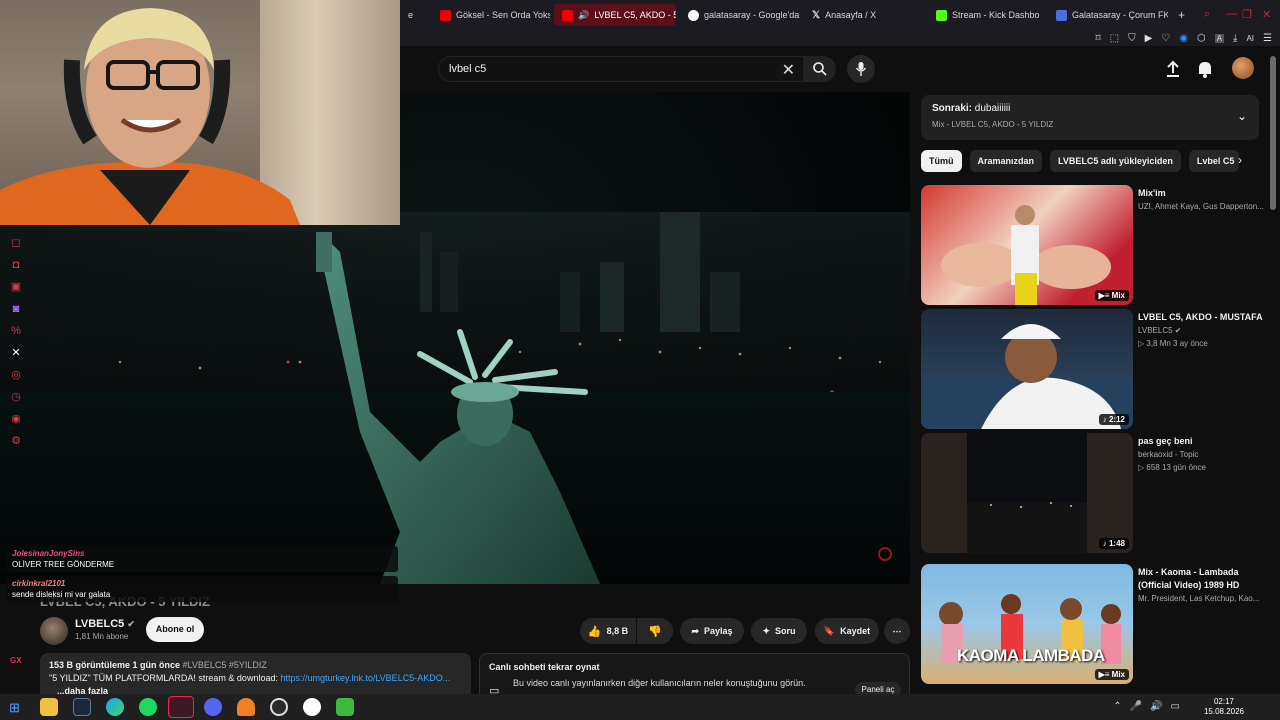 The height and width of the screenshot is (720, 1280). What do you see at coordinates (1213, 161) in the screenshot?
I see `chip-lvbel-c5: Lvbel C5` at bounding box center [1213, 161].